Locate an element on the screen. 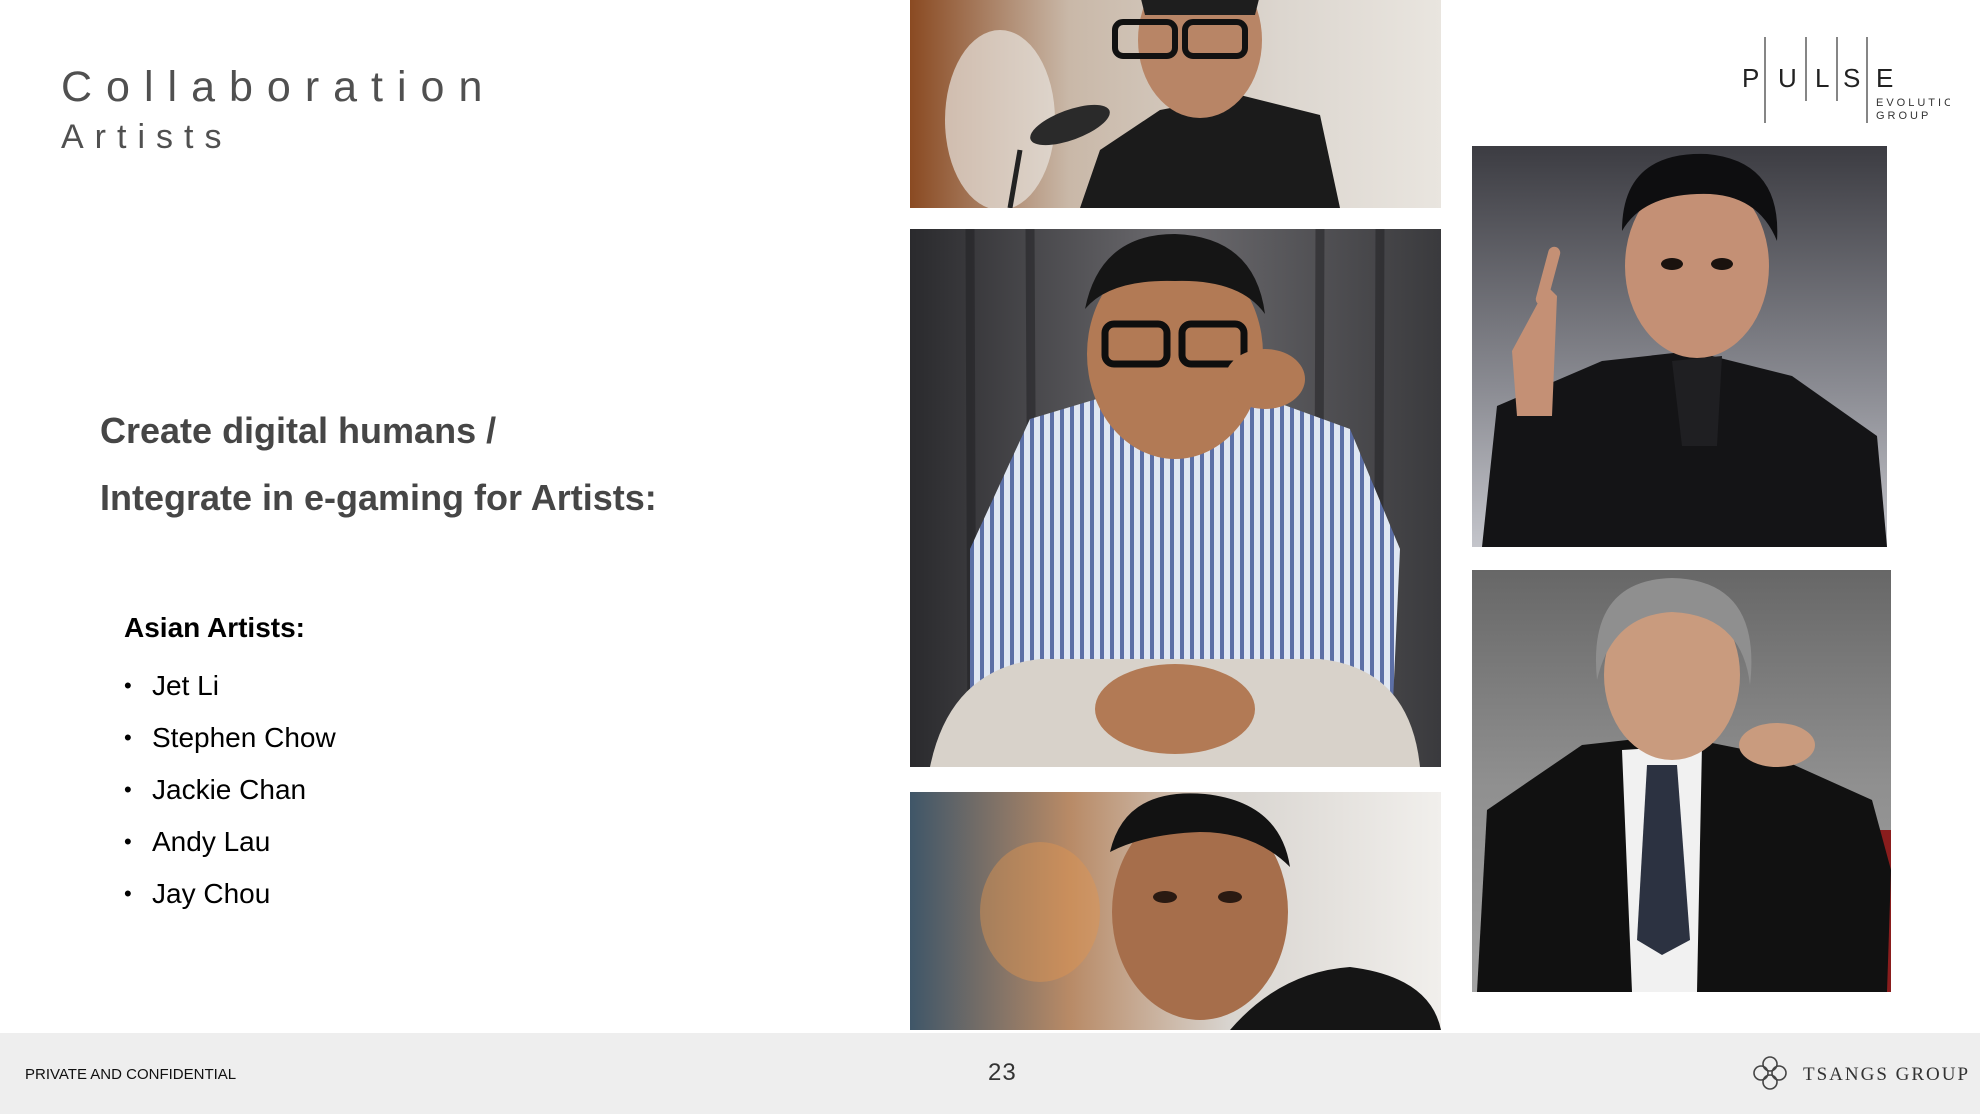 Image resolution: width=1980 pixels, height=1114 pixels. logo-letter: L is located at coordinates (1822, 78).